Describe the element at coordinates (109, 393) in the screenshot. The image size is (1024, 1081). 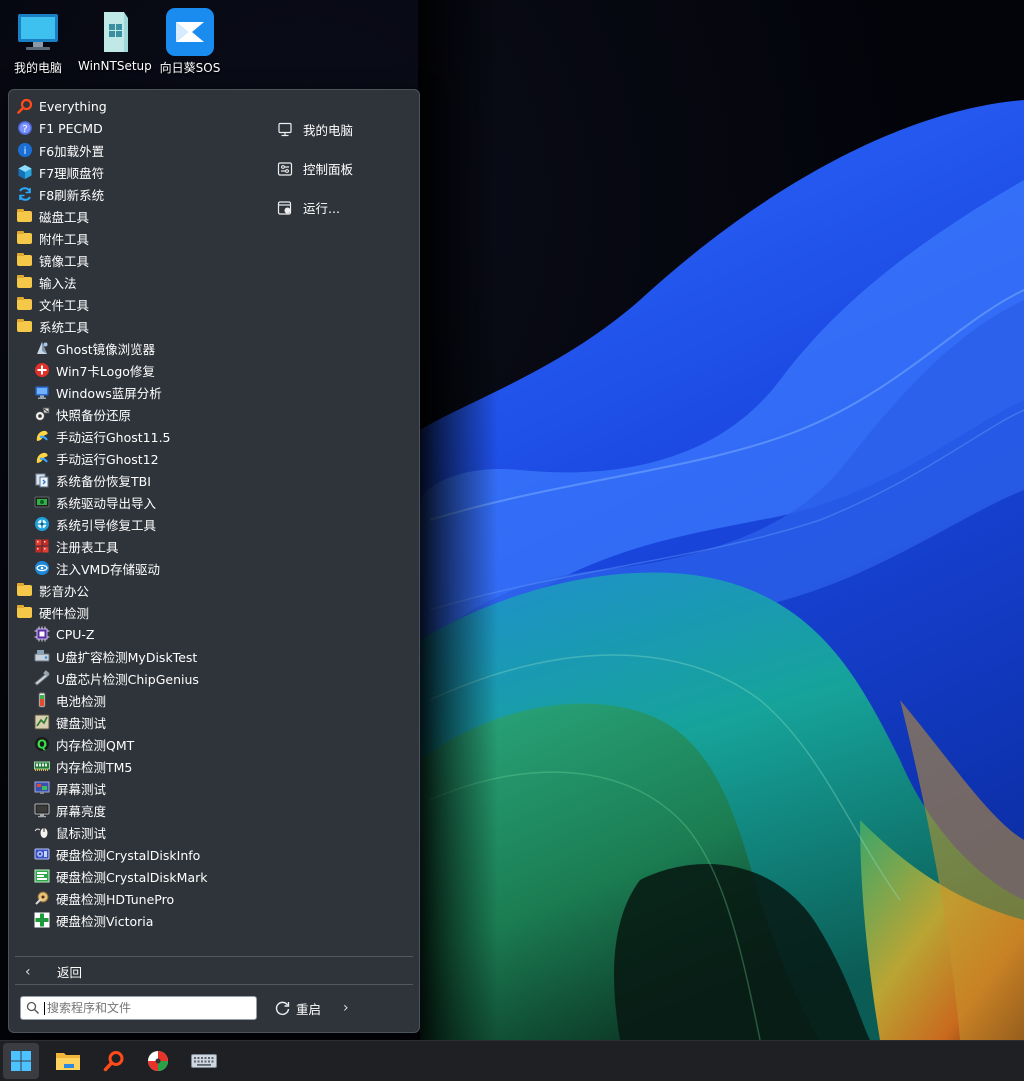
I see `program-label: Windows蓝屏分析` at that location.